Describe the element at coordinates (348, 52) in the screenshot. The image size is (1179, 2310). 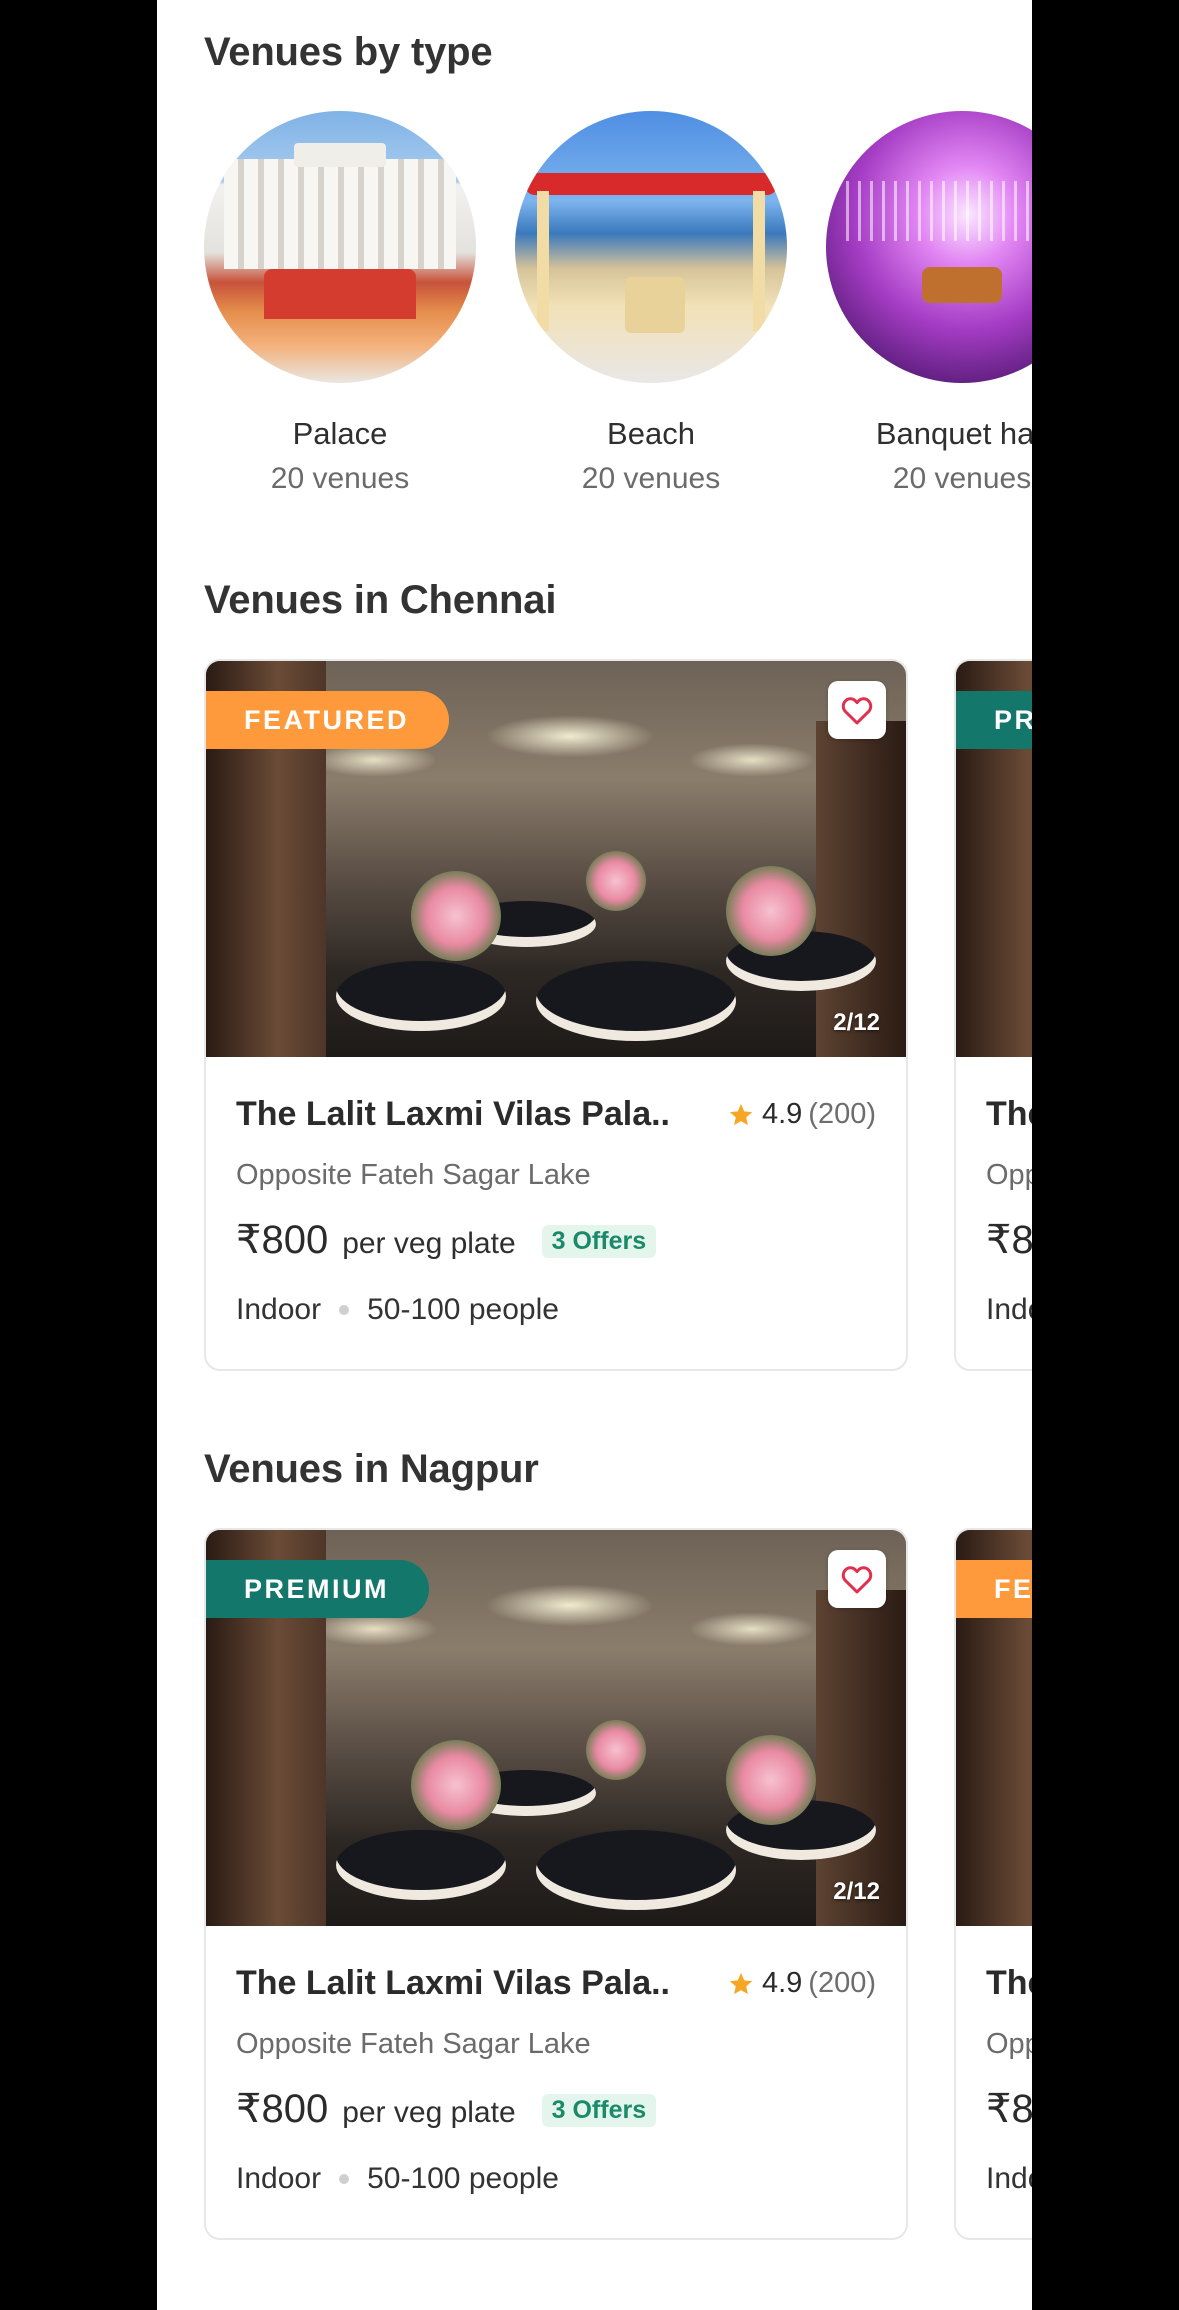
I see `venues-by-type-title: Venues by type` at that location.